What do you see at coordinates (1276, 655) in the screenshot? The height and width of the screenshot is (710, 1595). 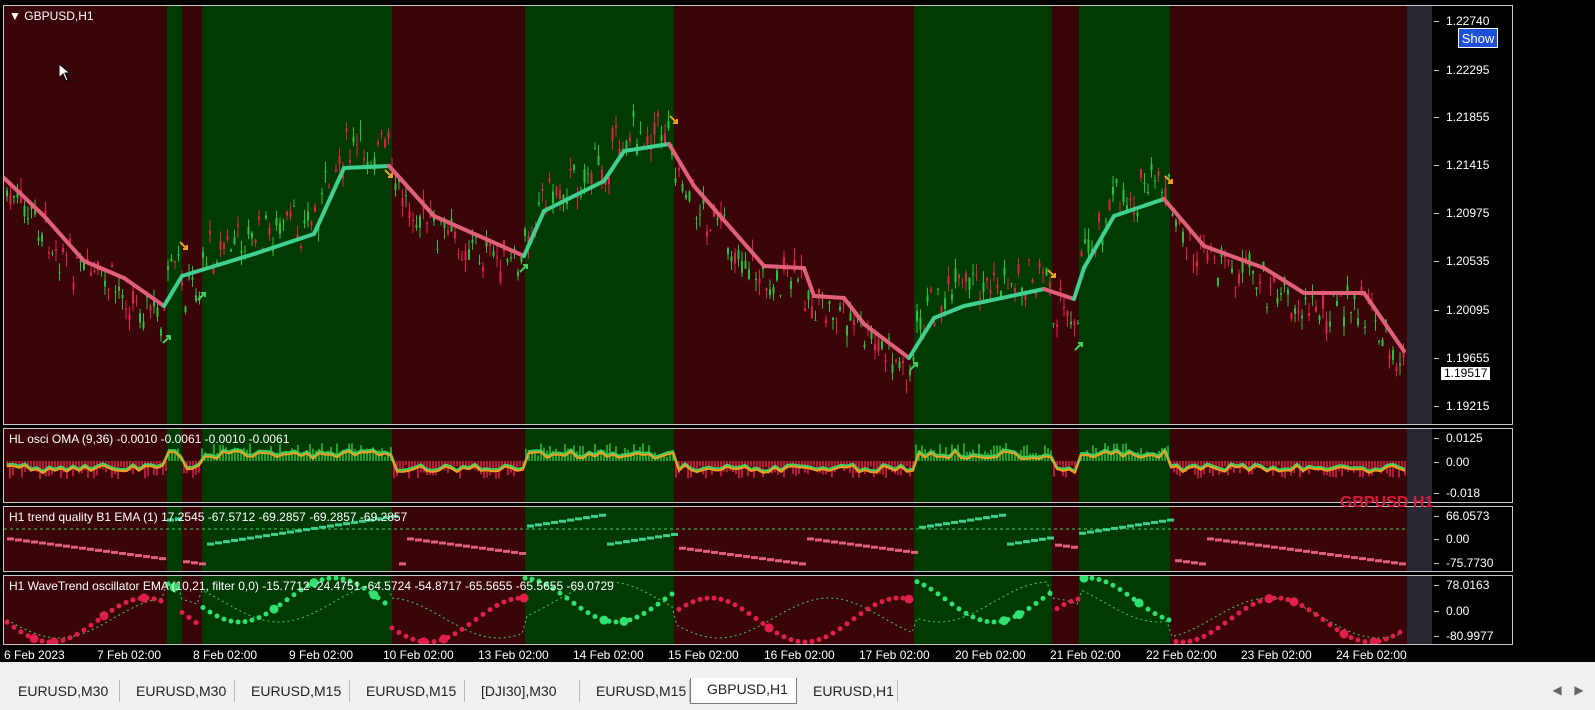 I see `time-label: 23 Feb 02:00` at bounding box center [1276, 655].